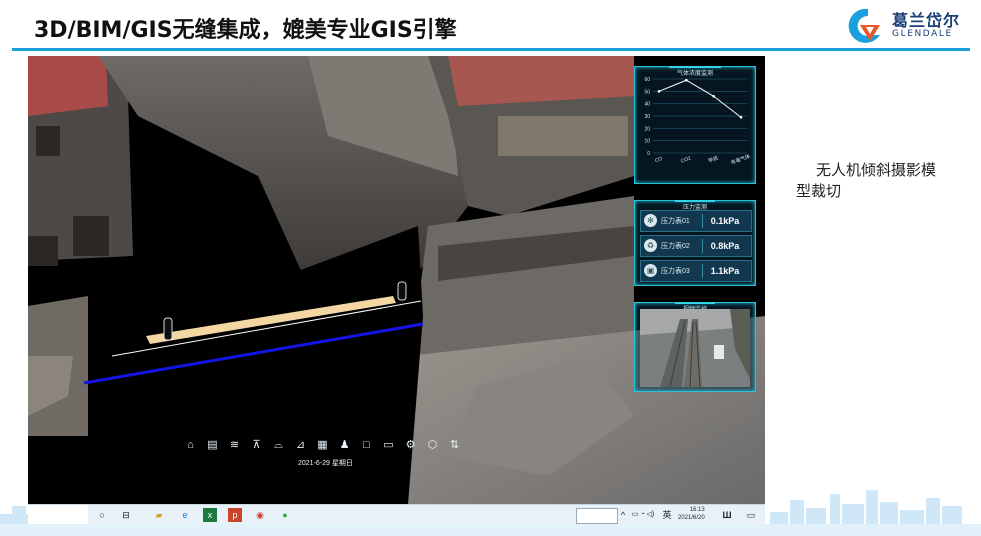 The height and width of the screenshot is (536, 981). I want to click on title-underline, so click(491, 49).